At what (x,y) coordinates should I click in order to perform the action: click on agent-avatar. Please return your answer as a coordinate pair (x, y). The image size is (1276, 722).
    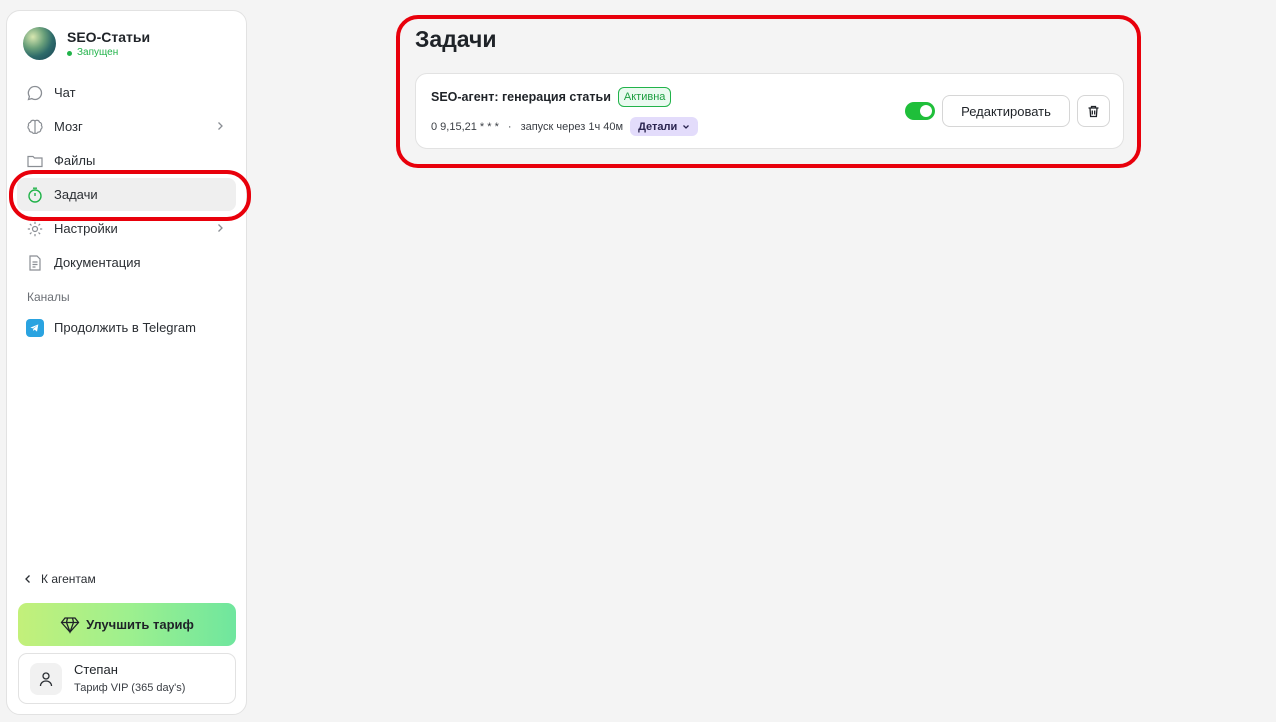
    Looking at the image, I should click on (39, 43).